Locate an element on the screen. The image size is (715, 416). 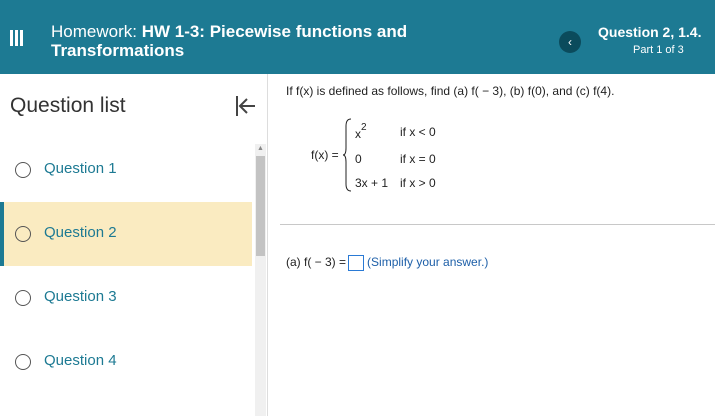
function-label: f(x) = is located at coordinates (325, 155).